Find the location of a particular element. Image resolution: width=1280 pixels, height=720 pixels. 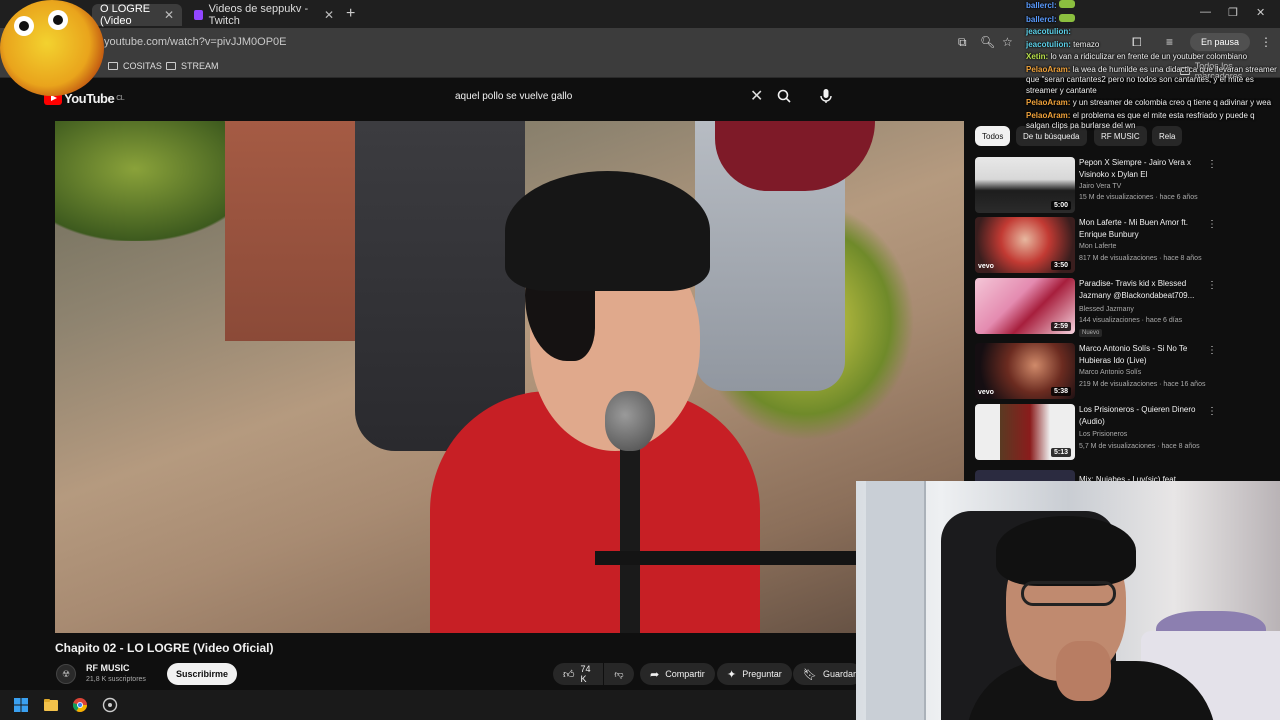

tab-label: O LOGRE (Video is located at coordinates (125, 15).